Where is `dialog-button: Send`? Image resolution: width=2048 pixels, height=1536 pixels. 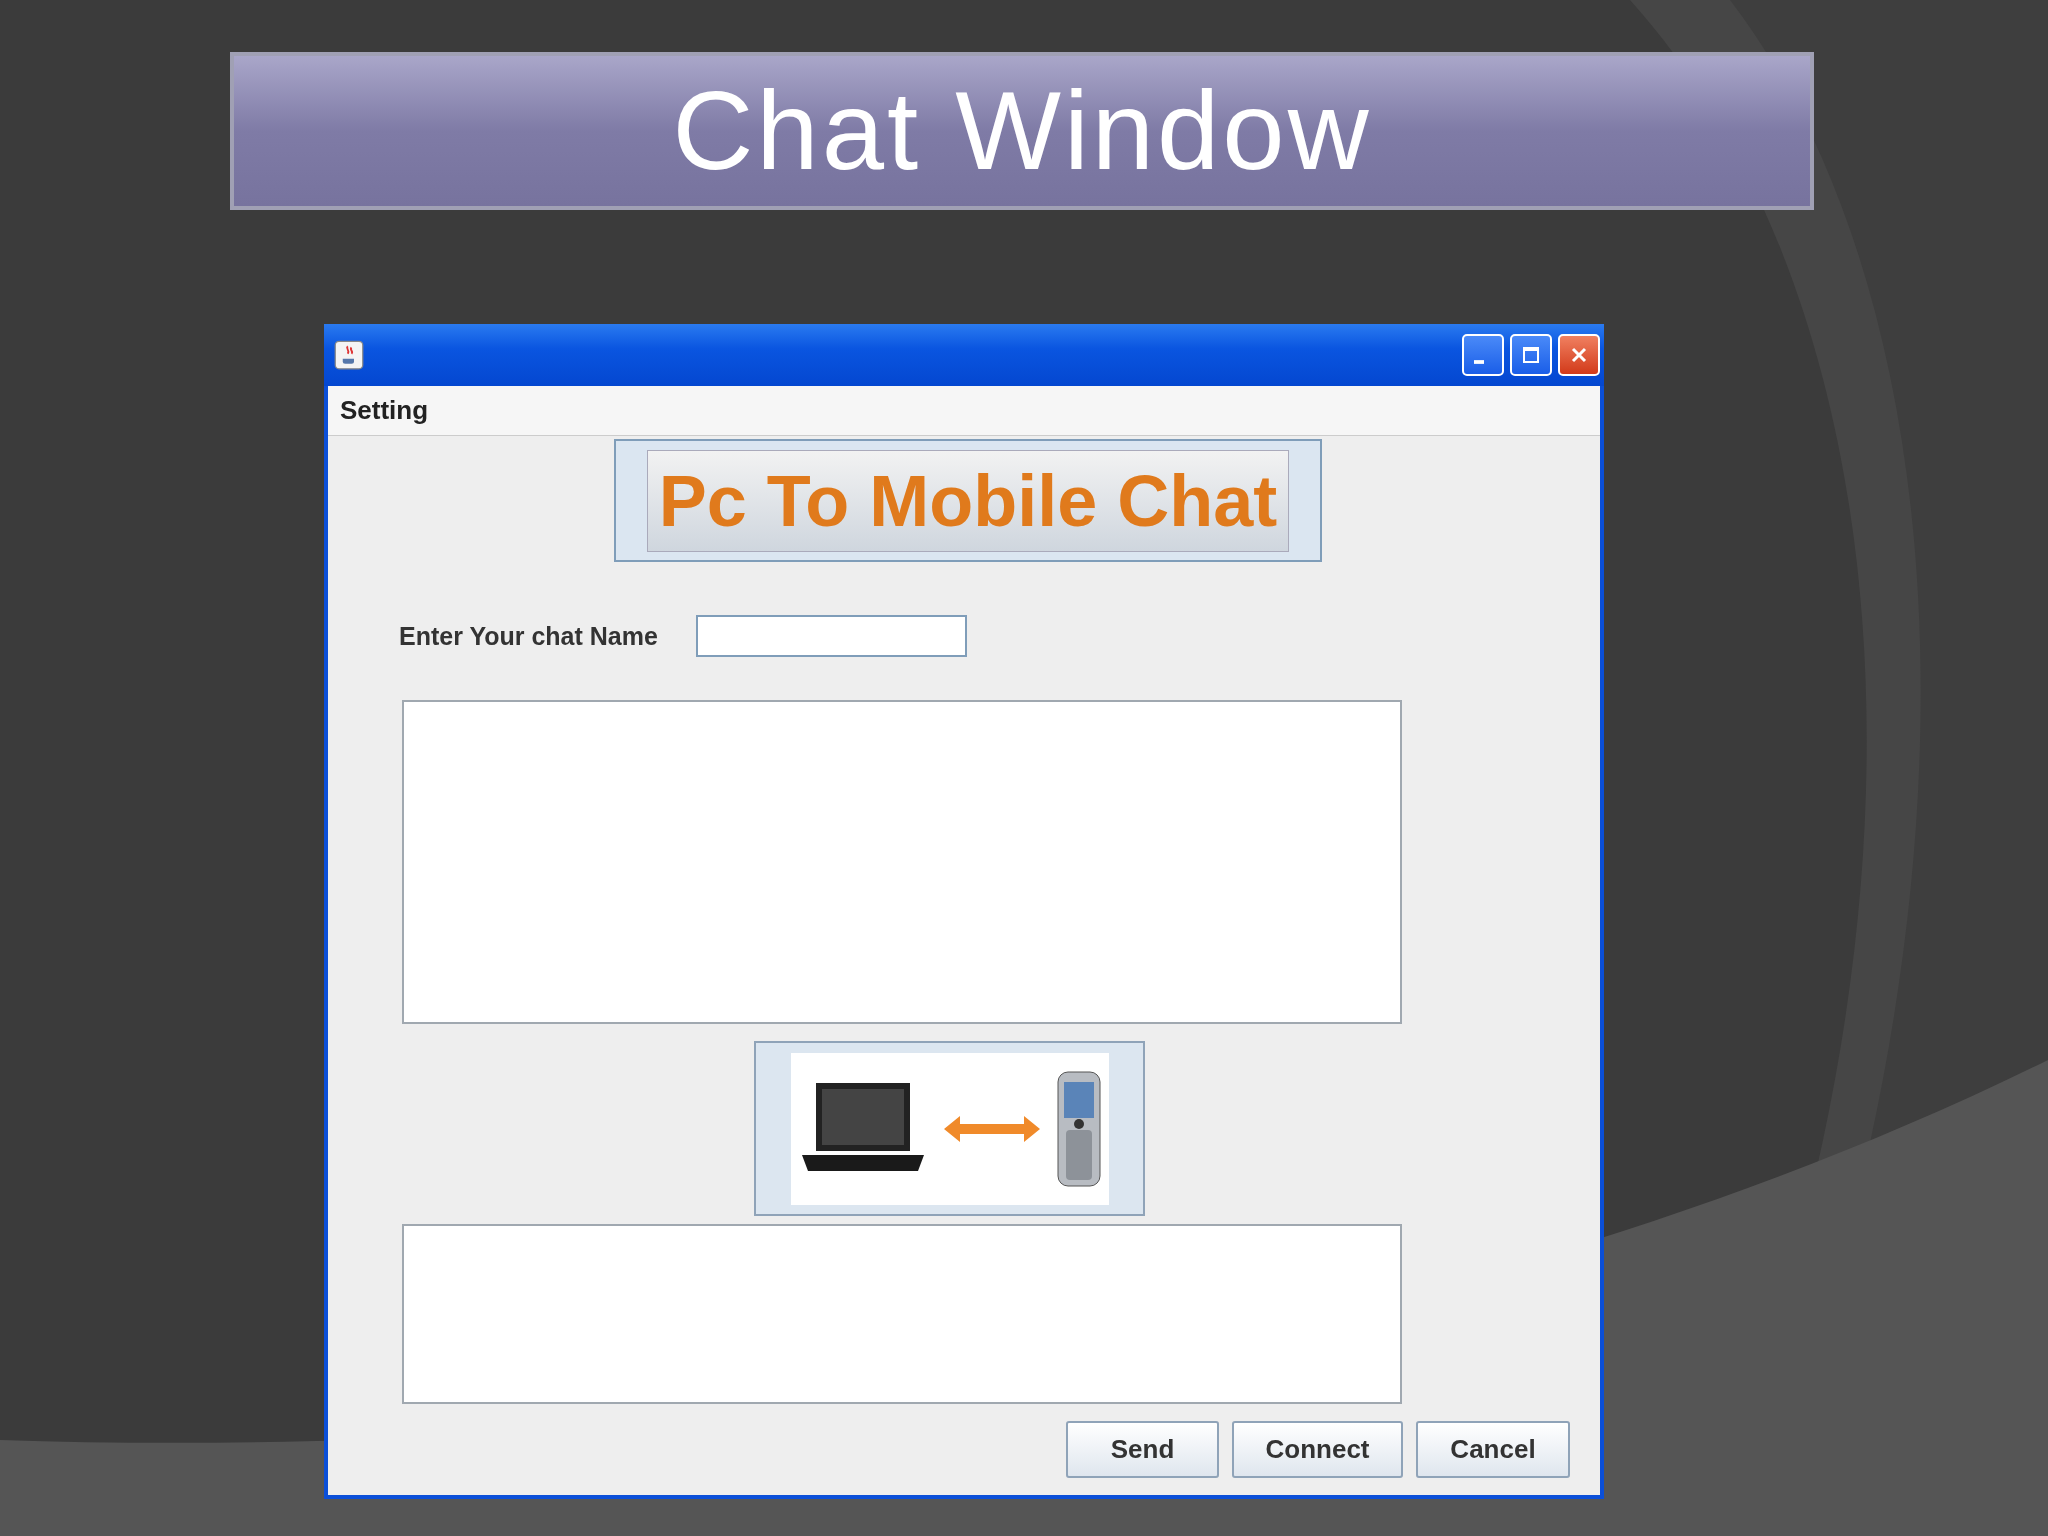
dialog-button: Send is located at coordinates (1142, 1449).